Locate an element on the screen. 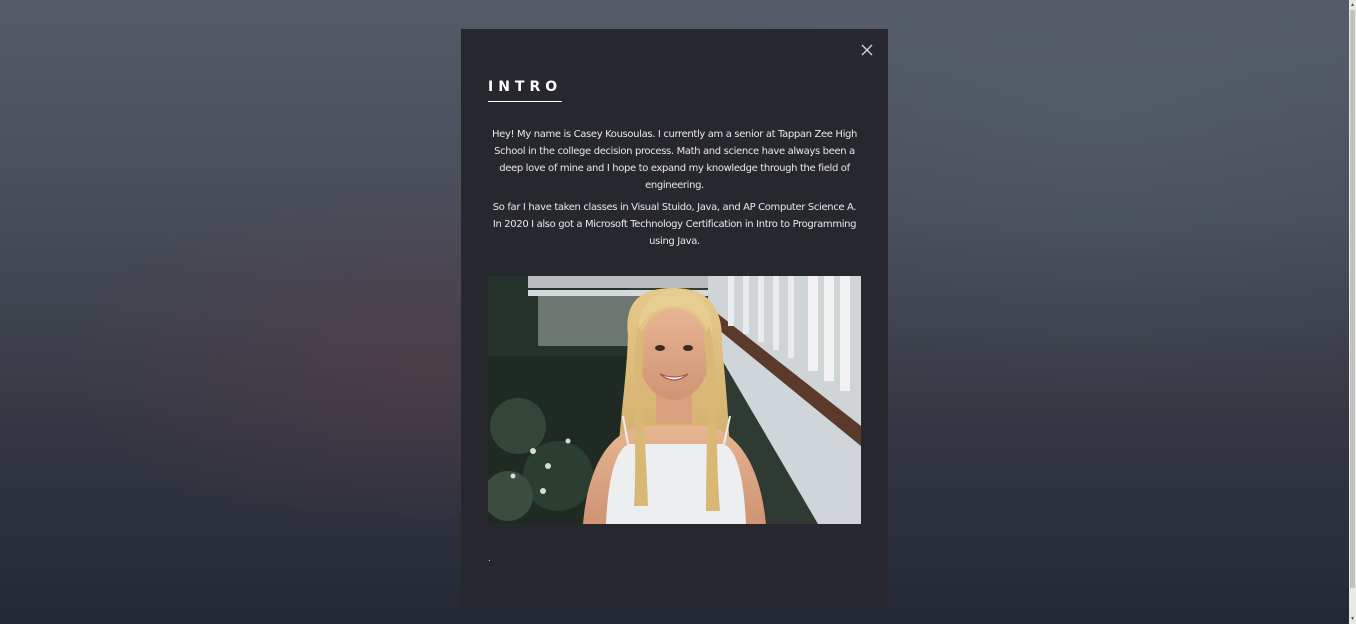 The width and height of the screenshot is (1356, 624). close-icon is located at coordinates (867, 50).